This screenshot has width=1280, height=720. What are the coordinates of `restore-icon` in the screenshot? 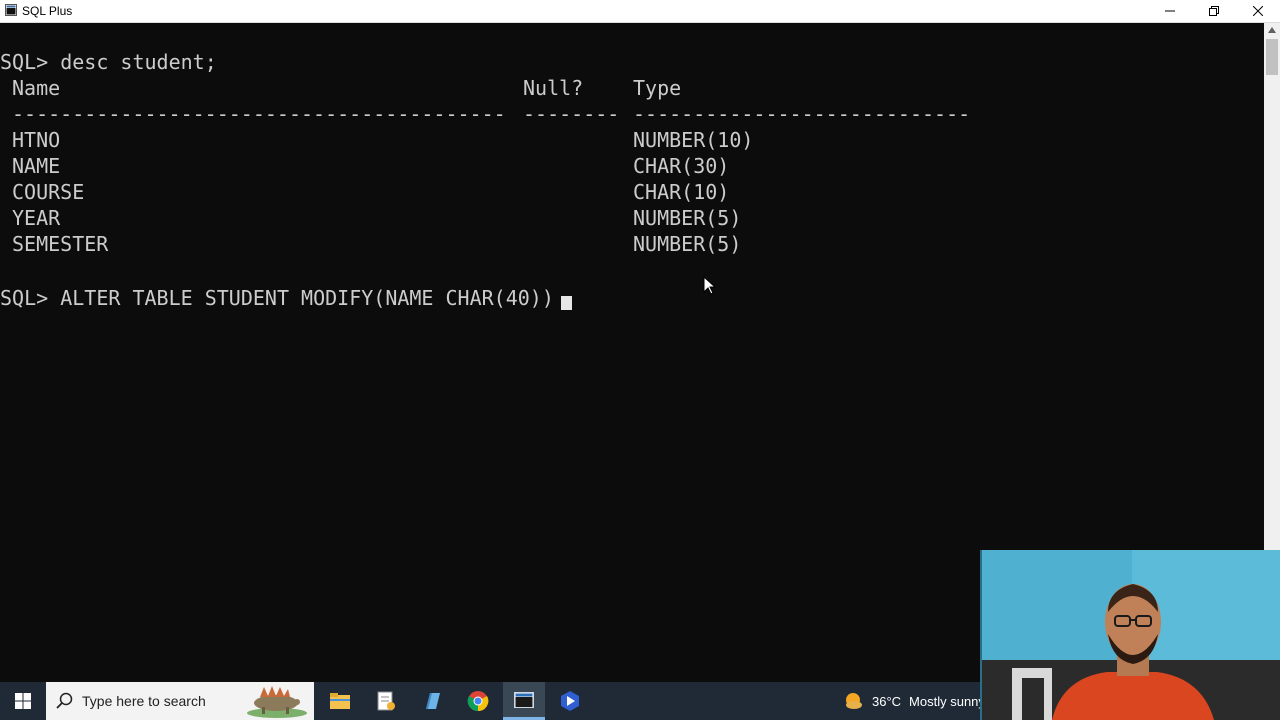 It's located at (1214, 11).